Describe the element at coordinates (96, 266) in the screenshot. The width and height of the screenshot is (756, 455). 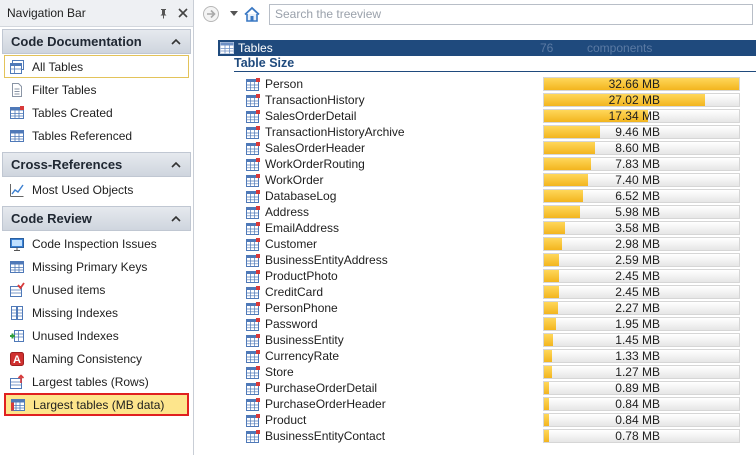
I see `nav-item: Missing Primary Keys` at that location.